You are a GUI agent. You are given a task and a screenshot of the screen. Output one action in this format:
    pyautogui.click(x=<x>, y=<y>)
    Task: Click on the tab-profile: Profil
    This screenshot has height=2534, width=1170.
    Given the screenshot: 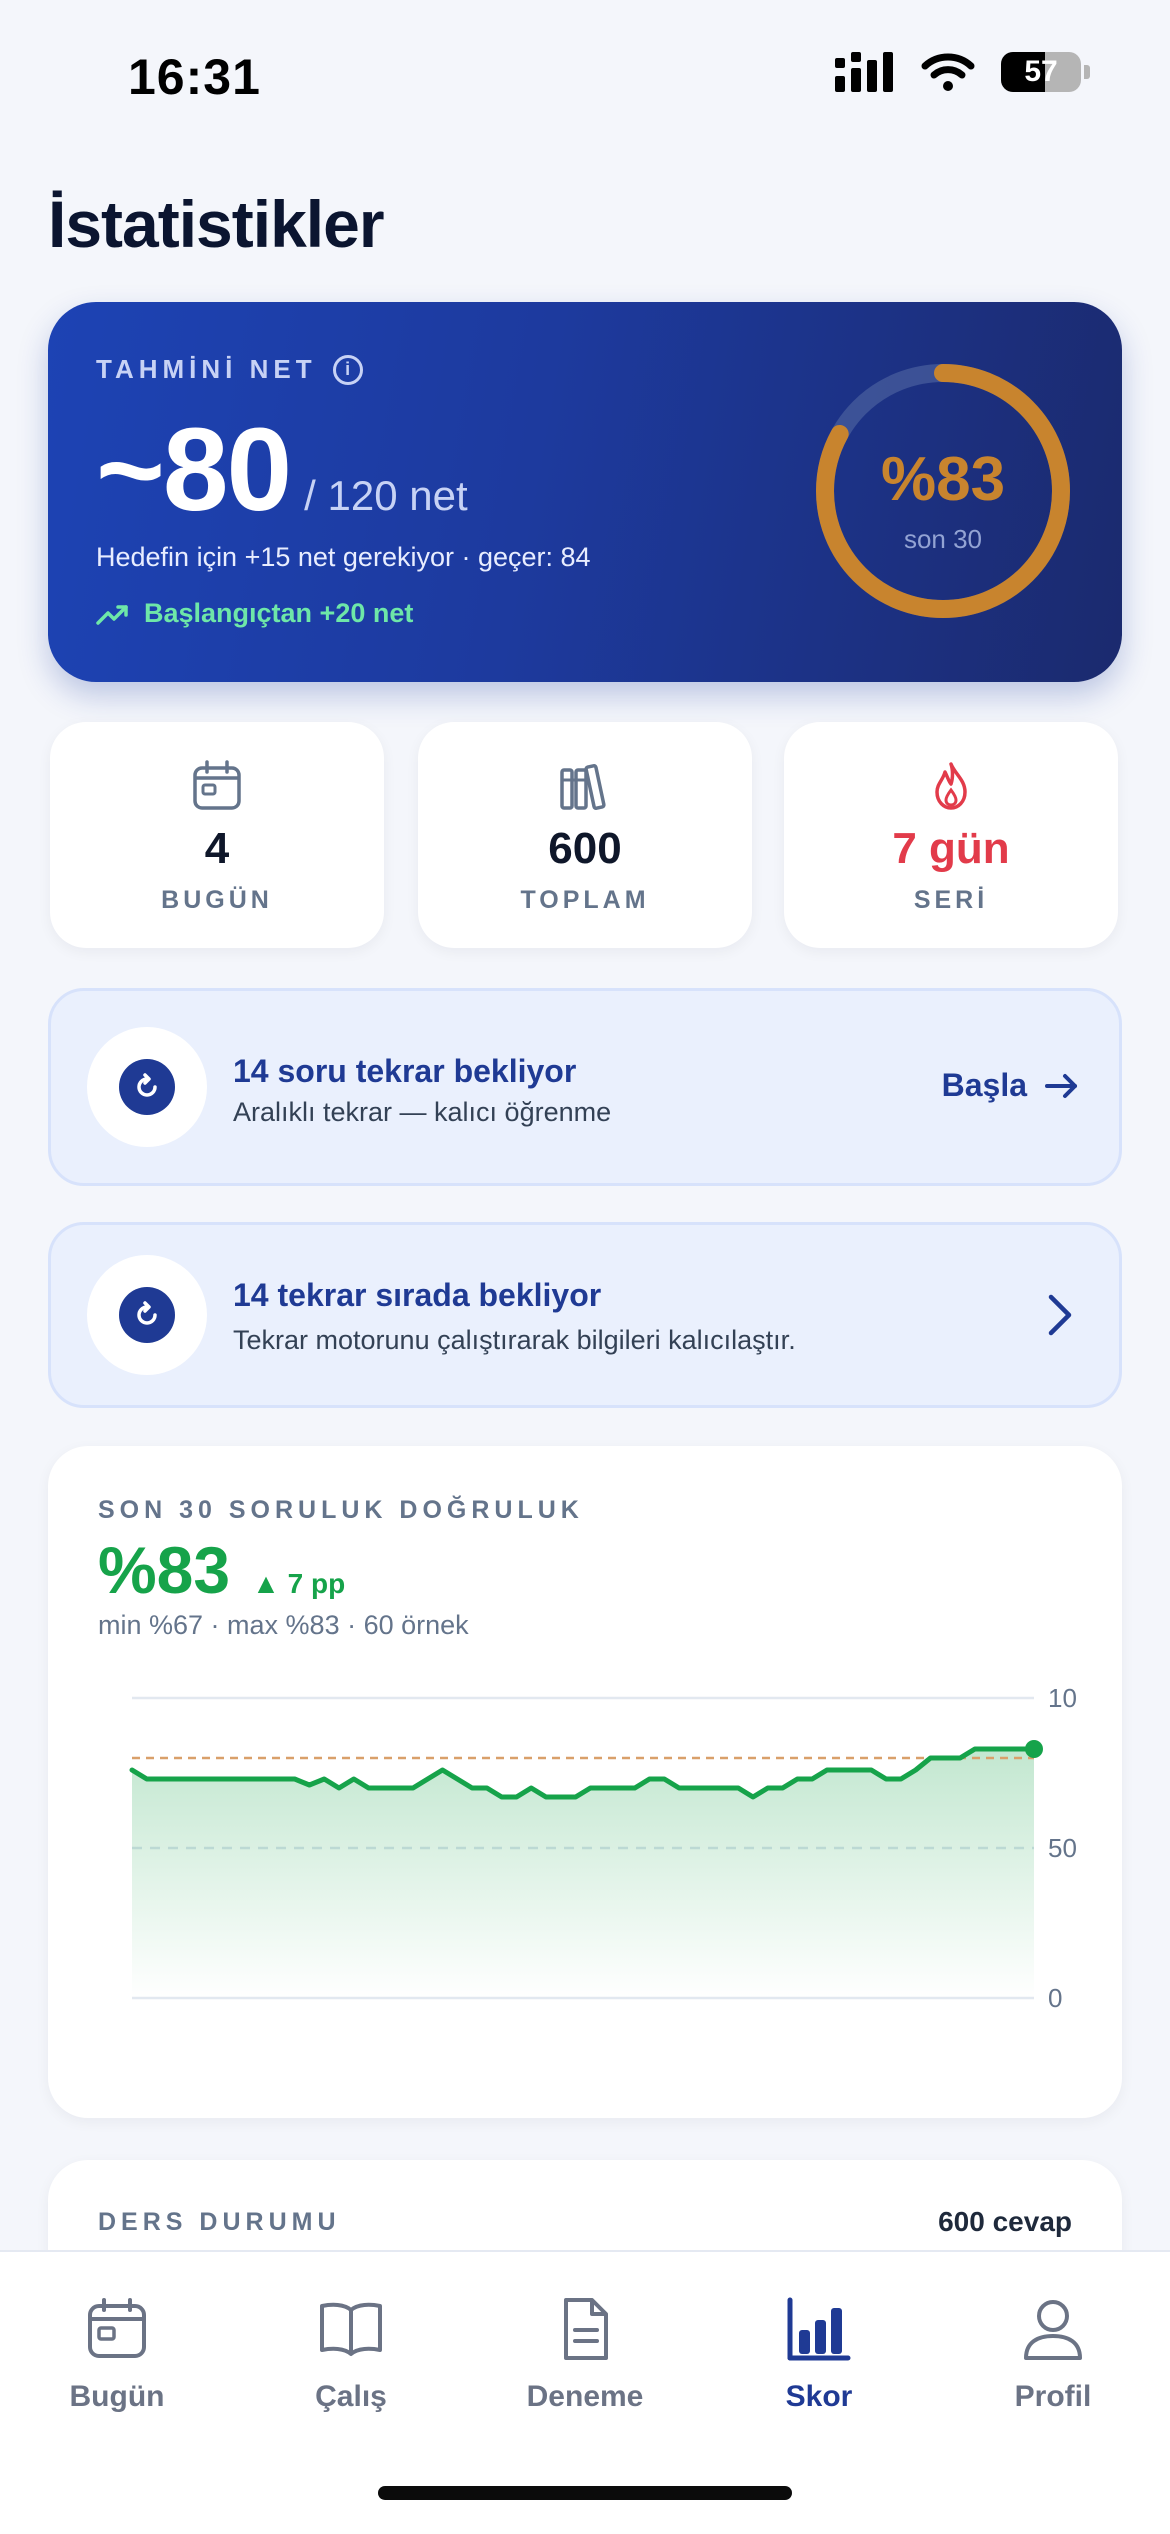 What is the action you would take?
    pyautogui.click(x=1053, y=2355)
    